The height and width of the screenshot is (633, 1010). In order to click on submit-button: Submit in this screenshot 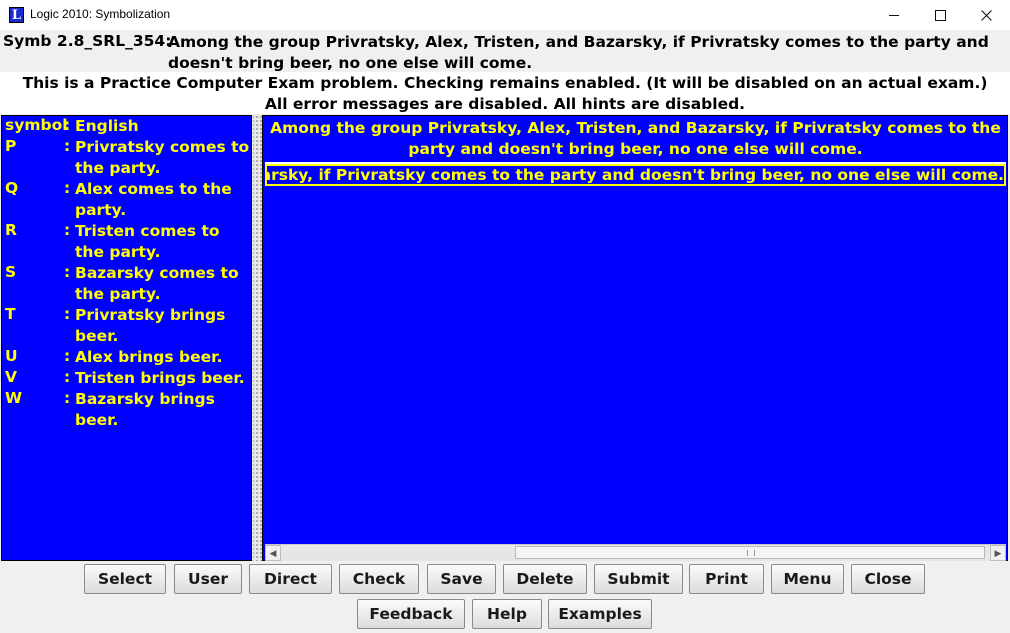, I will do `click(638, 579)`.